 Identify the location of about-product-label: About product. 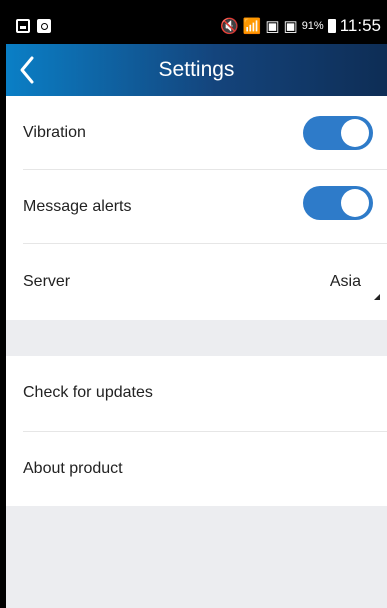
(73, 468).